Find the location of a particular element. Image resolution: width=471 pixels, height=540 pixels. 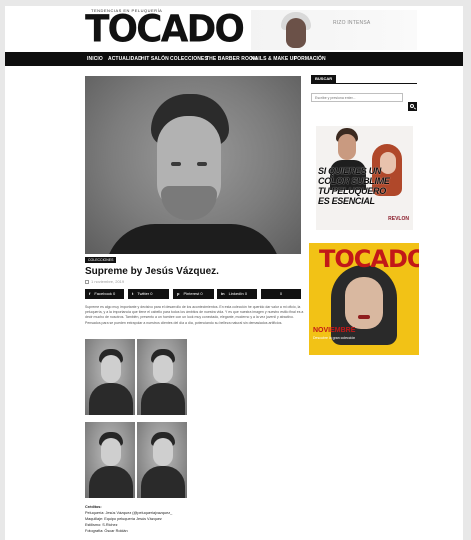

magazine-logo: TOCADO is located at coordinates (369, 259).